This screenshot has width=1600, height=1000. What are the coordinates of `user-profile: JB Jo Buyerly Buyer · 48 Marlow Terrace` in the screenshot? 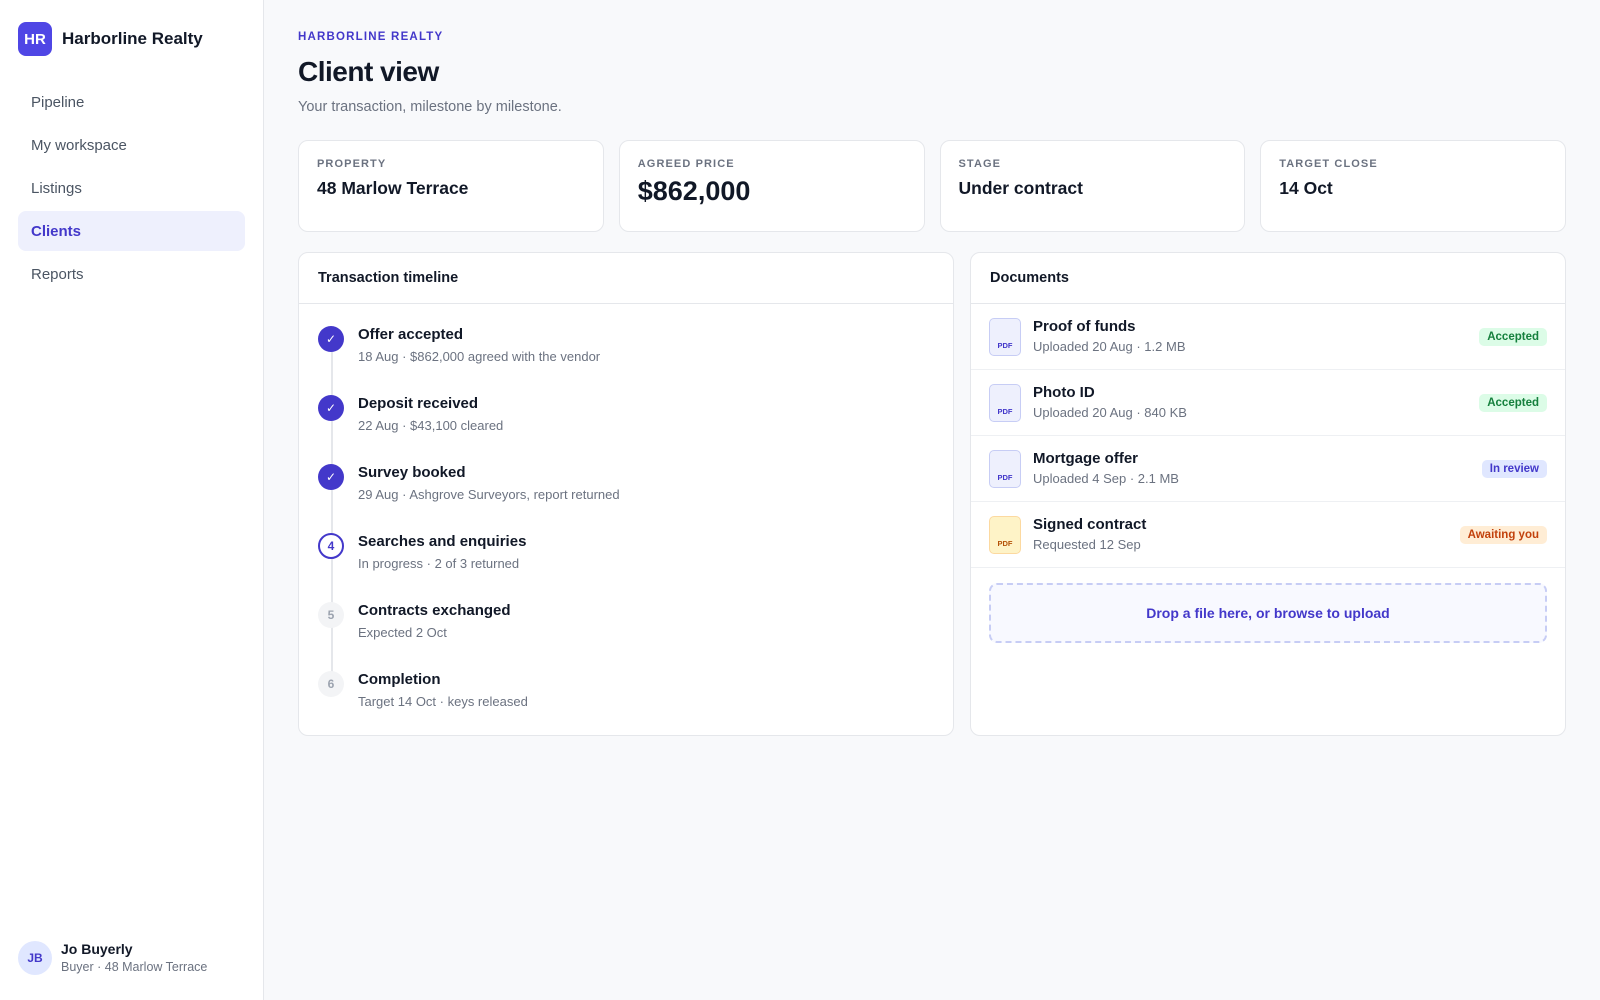 It's located at (112, 958).